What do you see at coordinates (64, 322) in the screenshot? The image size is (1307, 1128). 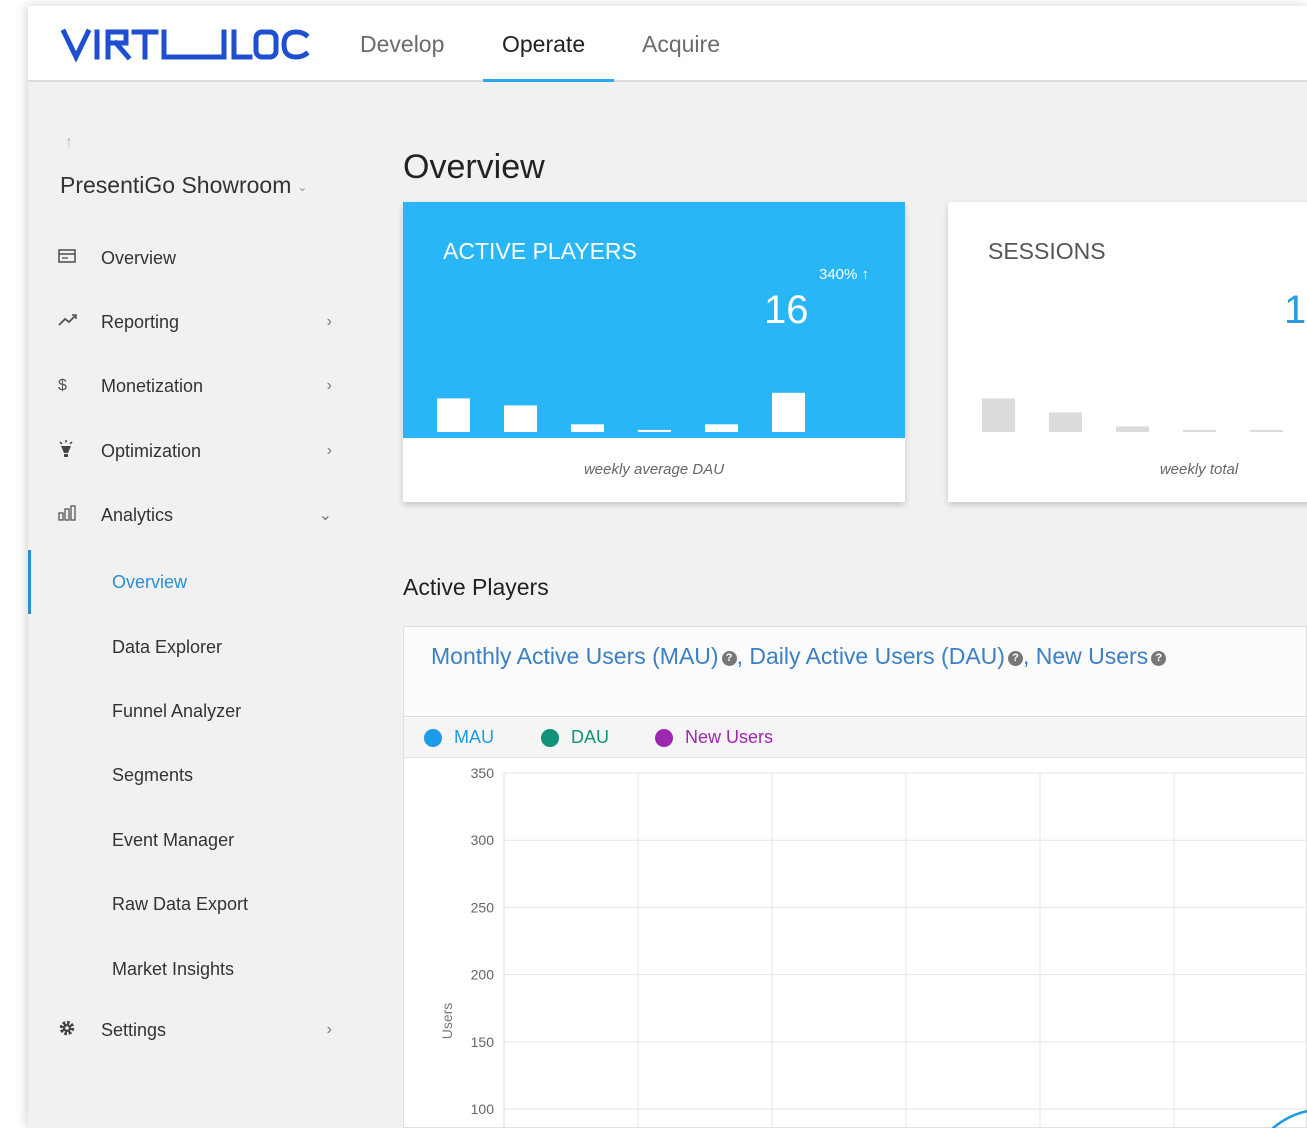 I see `trend-icon` at bounding box center [64, 322].